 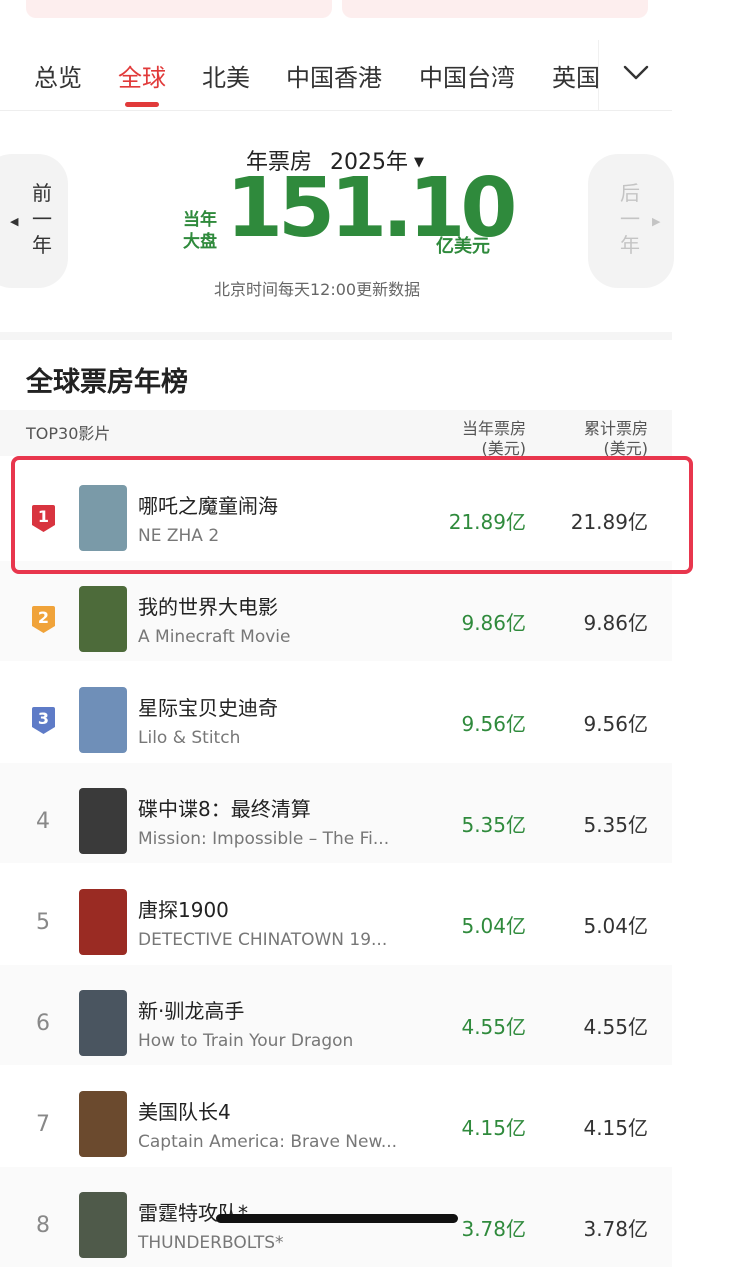 I want to click on header-film: TOP30影片, so click(x=68, y=433).